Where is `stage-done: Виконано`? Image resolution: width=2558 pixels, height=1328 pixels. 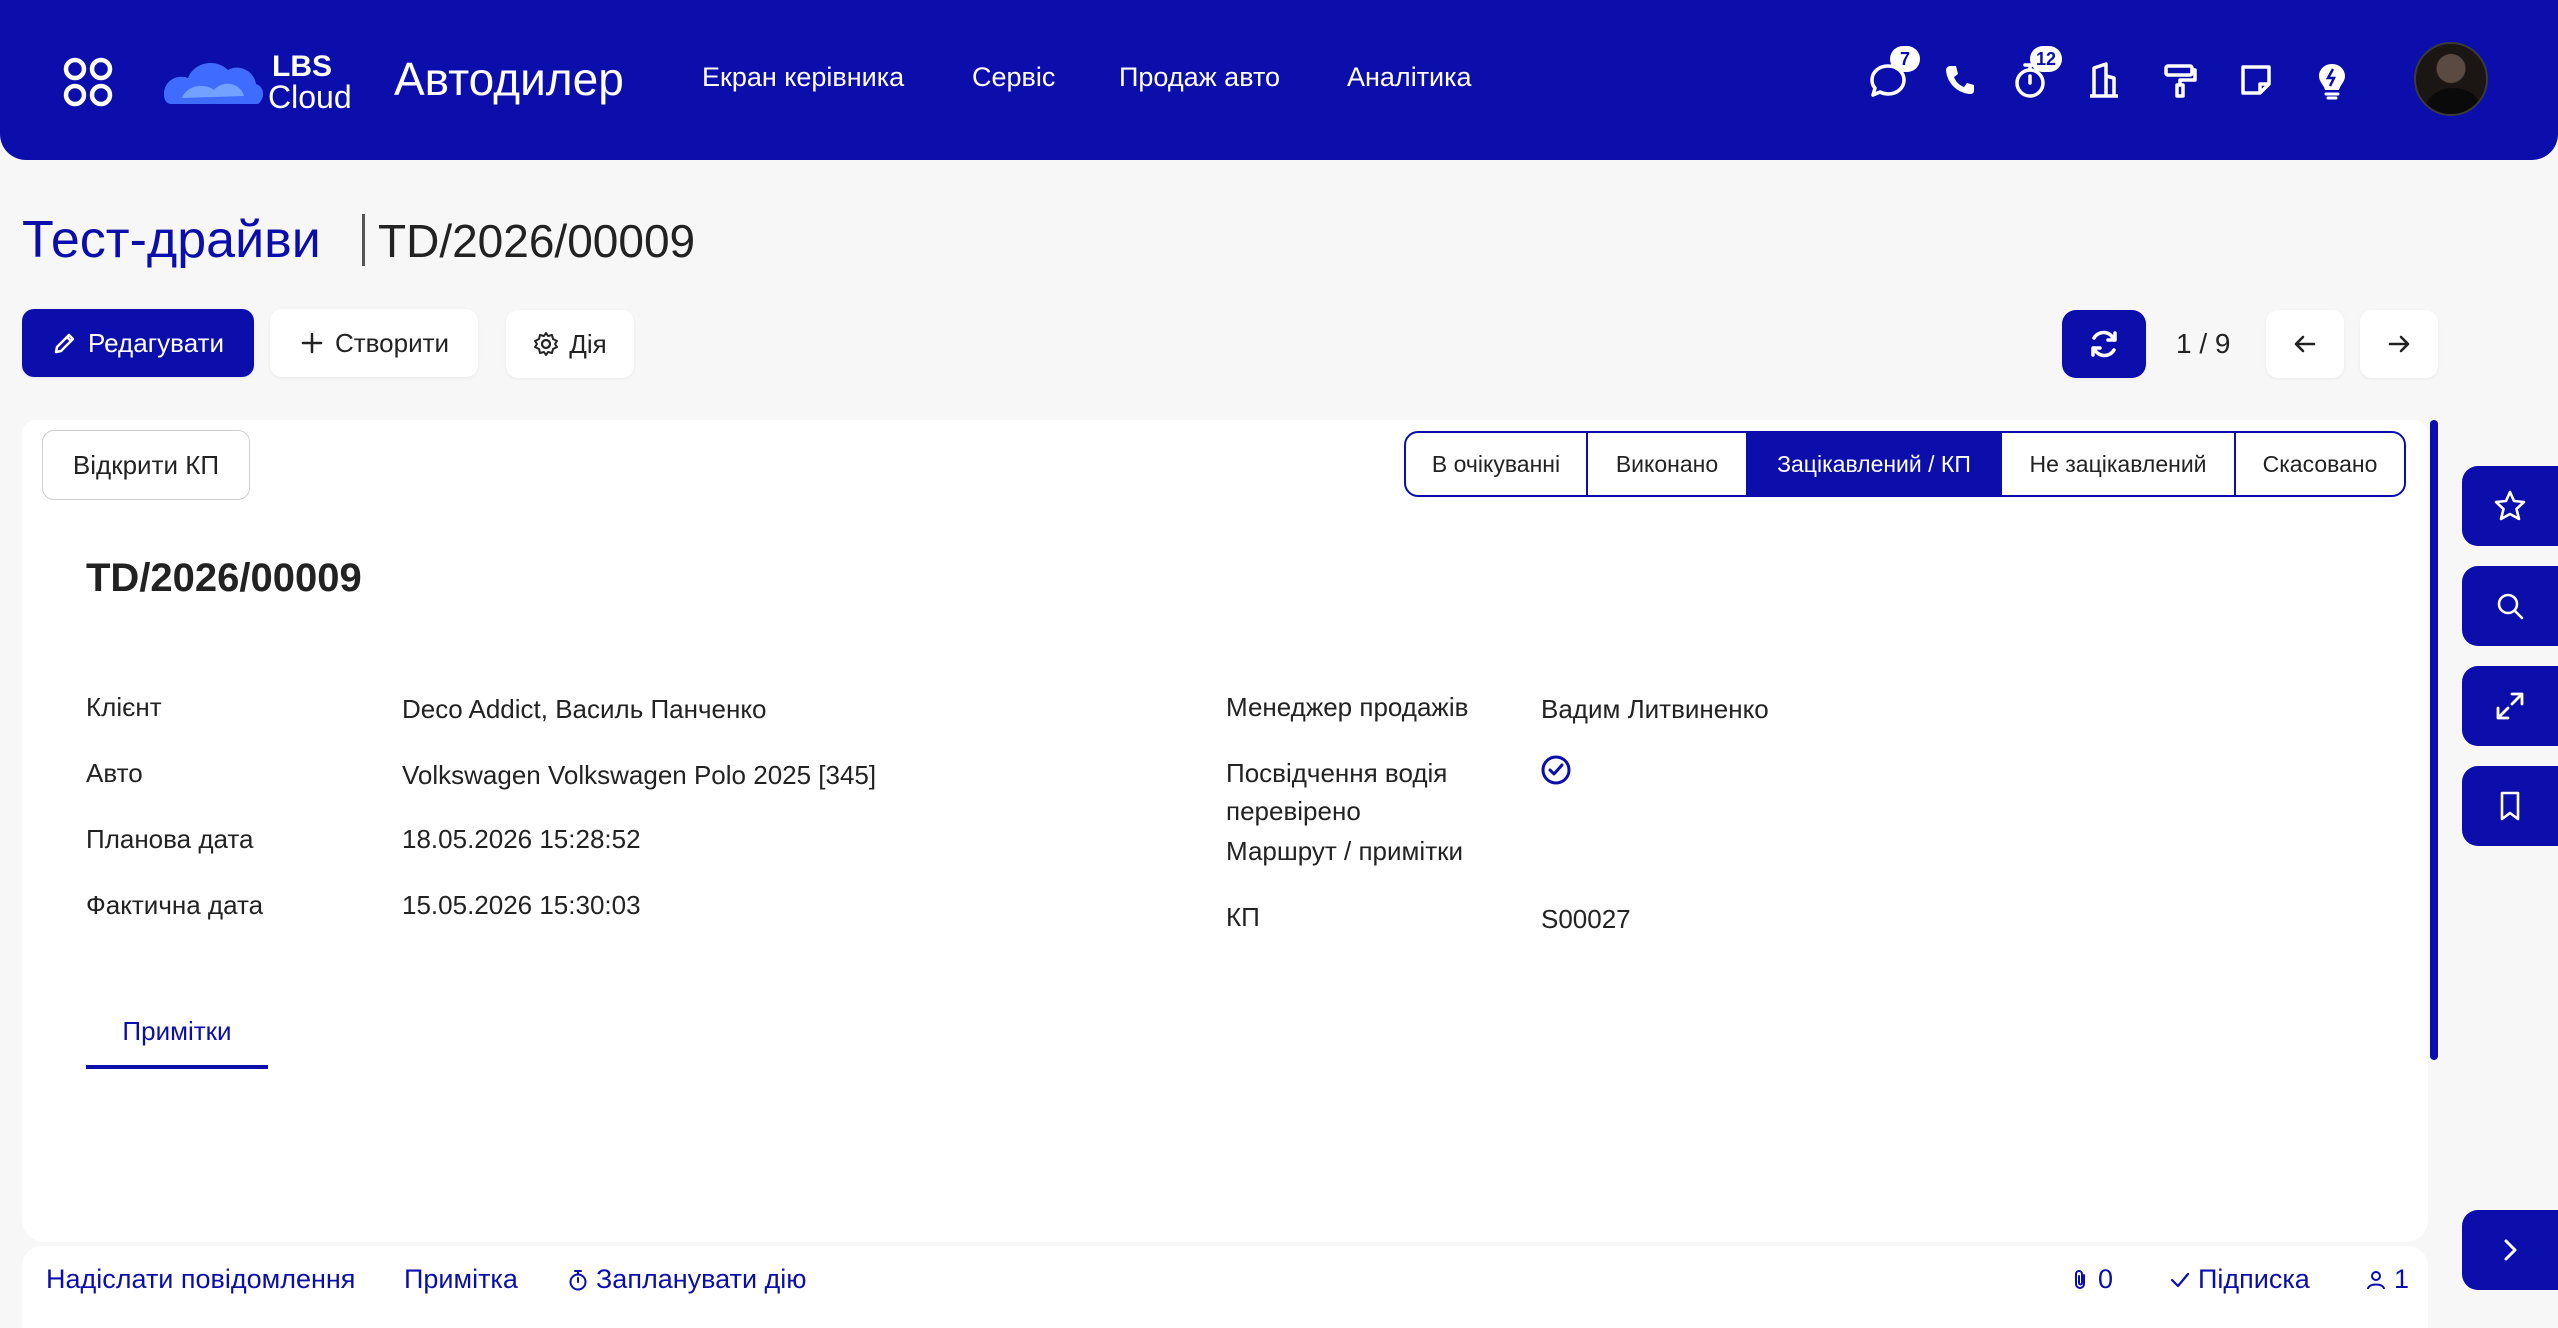 stage-done: Виконано is located at coordinates (1668, 464).